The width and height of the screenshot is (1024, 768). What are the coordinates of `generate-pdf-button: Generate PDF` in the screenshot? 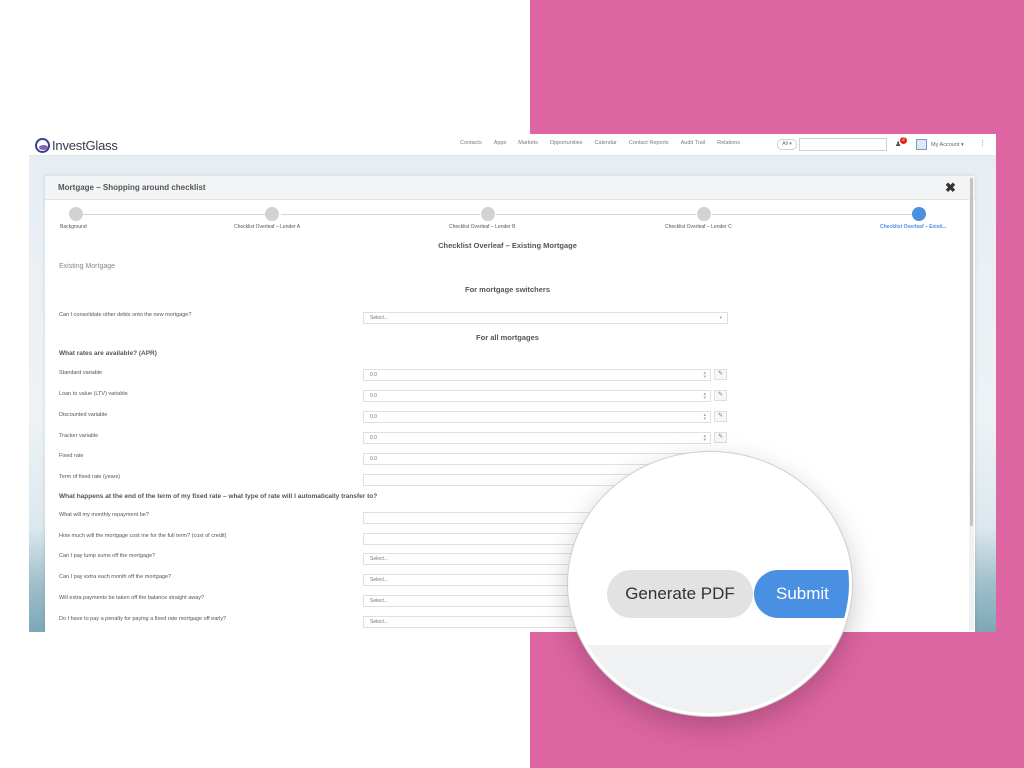 It's located at (680, 594).